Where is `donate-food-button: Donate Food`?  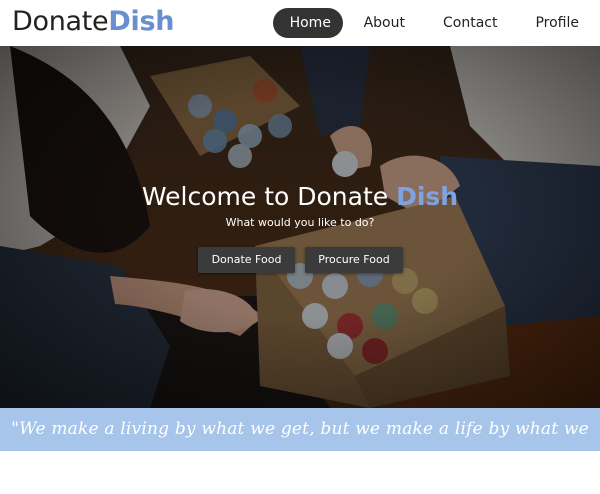 donate-food-button: Donate Food is located at coordinates (246, 260).